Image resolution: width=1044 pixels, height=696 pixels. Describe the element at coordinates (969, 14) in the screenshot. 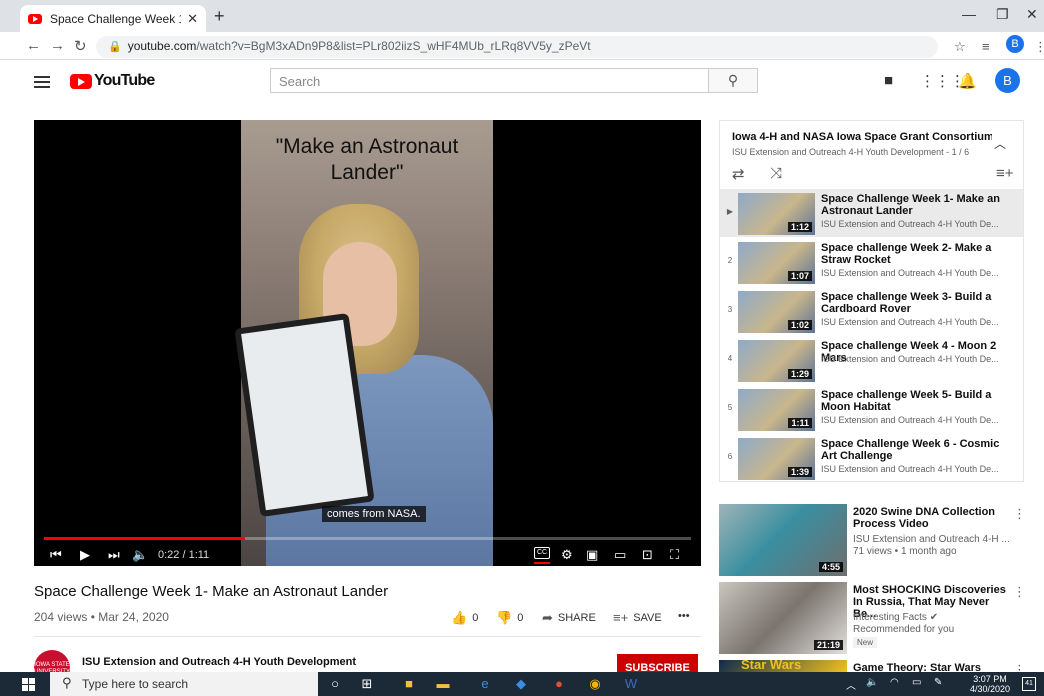

I see `minimize-icon: —` at that location.